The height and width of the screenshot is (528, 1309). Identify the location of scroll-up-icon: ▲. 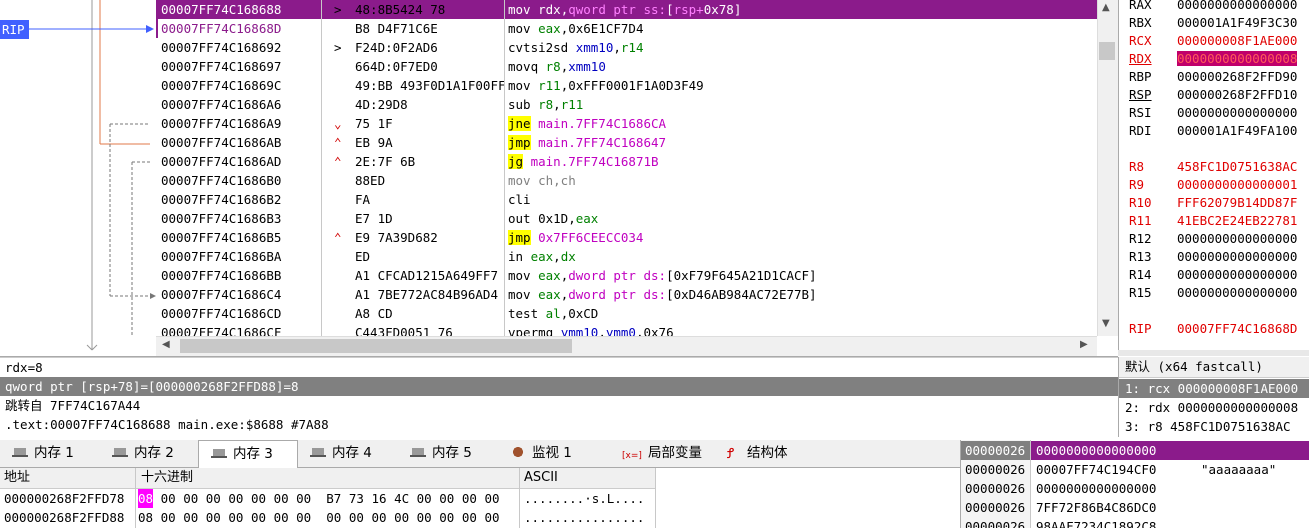
(1106, 7).